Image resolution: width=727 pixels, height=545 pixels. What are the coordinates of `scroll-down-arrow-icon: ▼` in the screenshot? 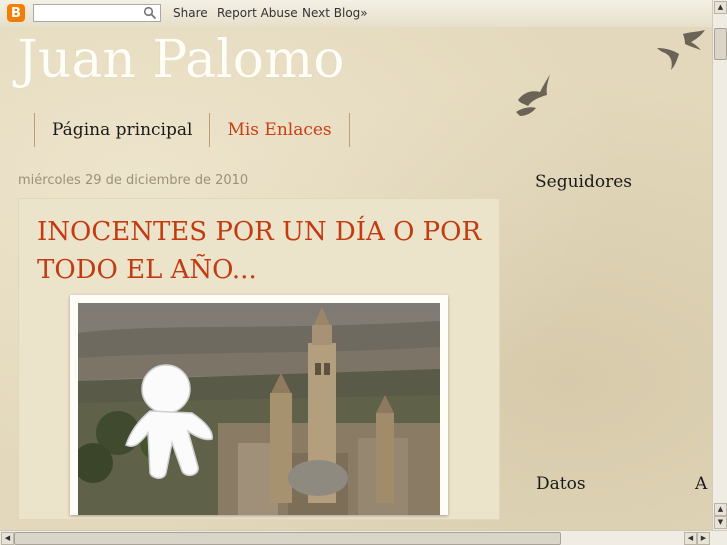 It's located at (720, 522).